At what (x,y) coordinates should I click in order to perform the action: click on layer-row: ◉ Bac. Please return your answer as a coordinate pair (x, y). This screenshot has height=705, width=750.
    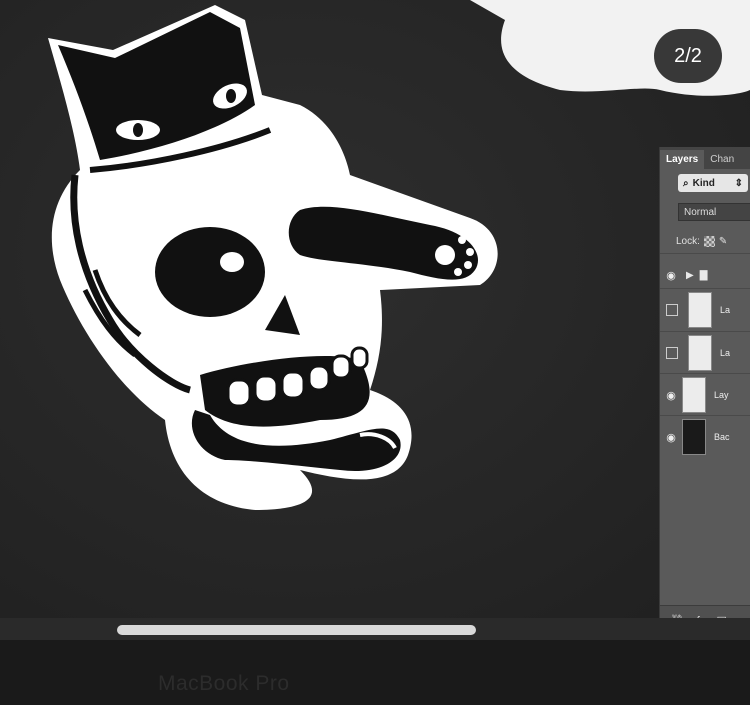
    Looking at the image, I should click on (705, 436).